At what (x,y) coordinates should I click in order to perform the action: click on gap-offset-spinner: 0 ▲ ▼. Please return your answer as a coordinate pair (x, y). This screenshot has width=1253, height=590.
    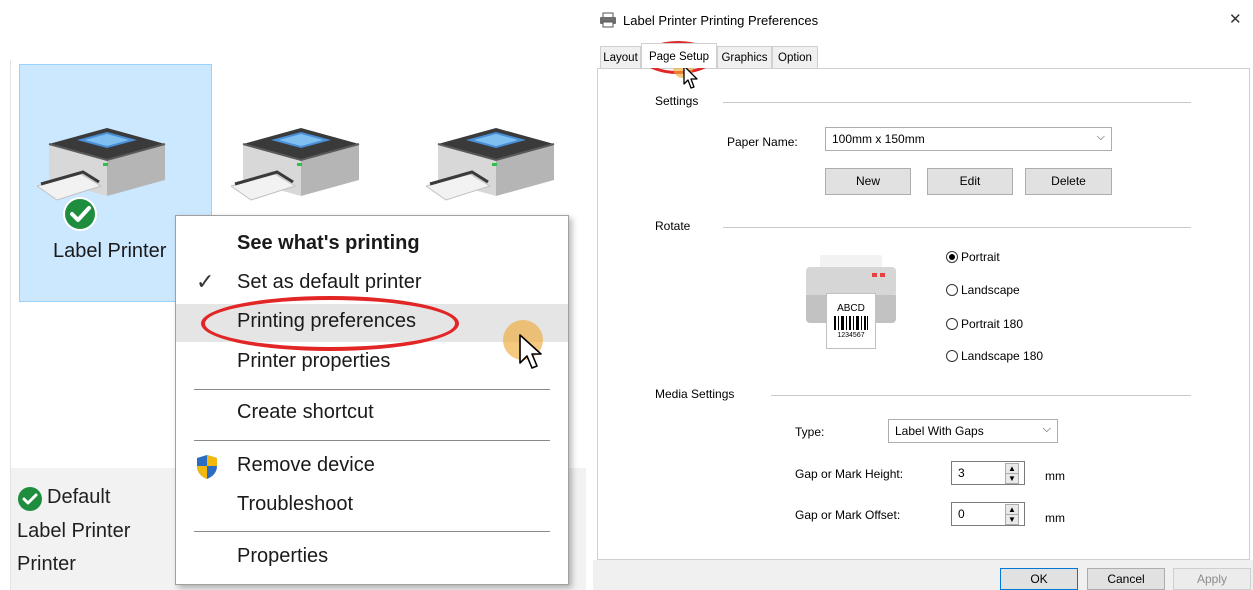
    Looking at the image, I should click on (988, 514).